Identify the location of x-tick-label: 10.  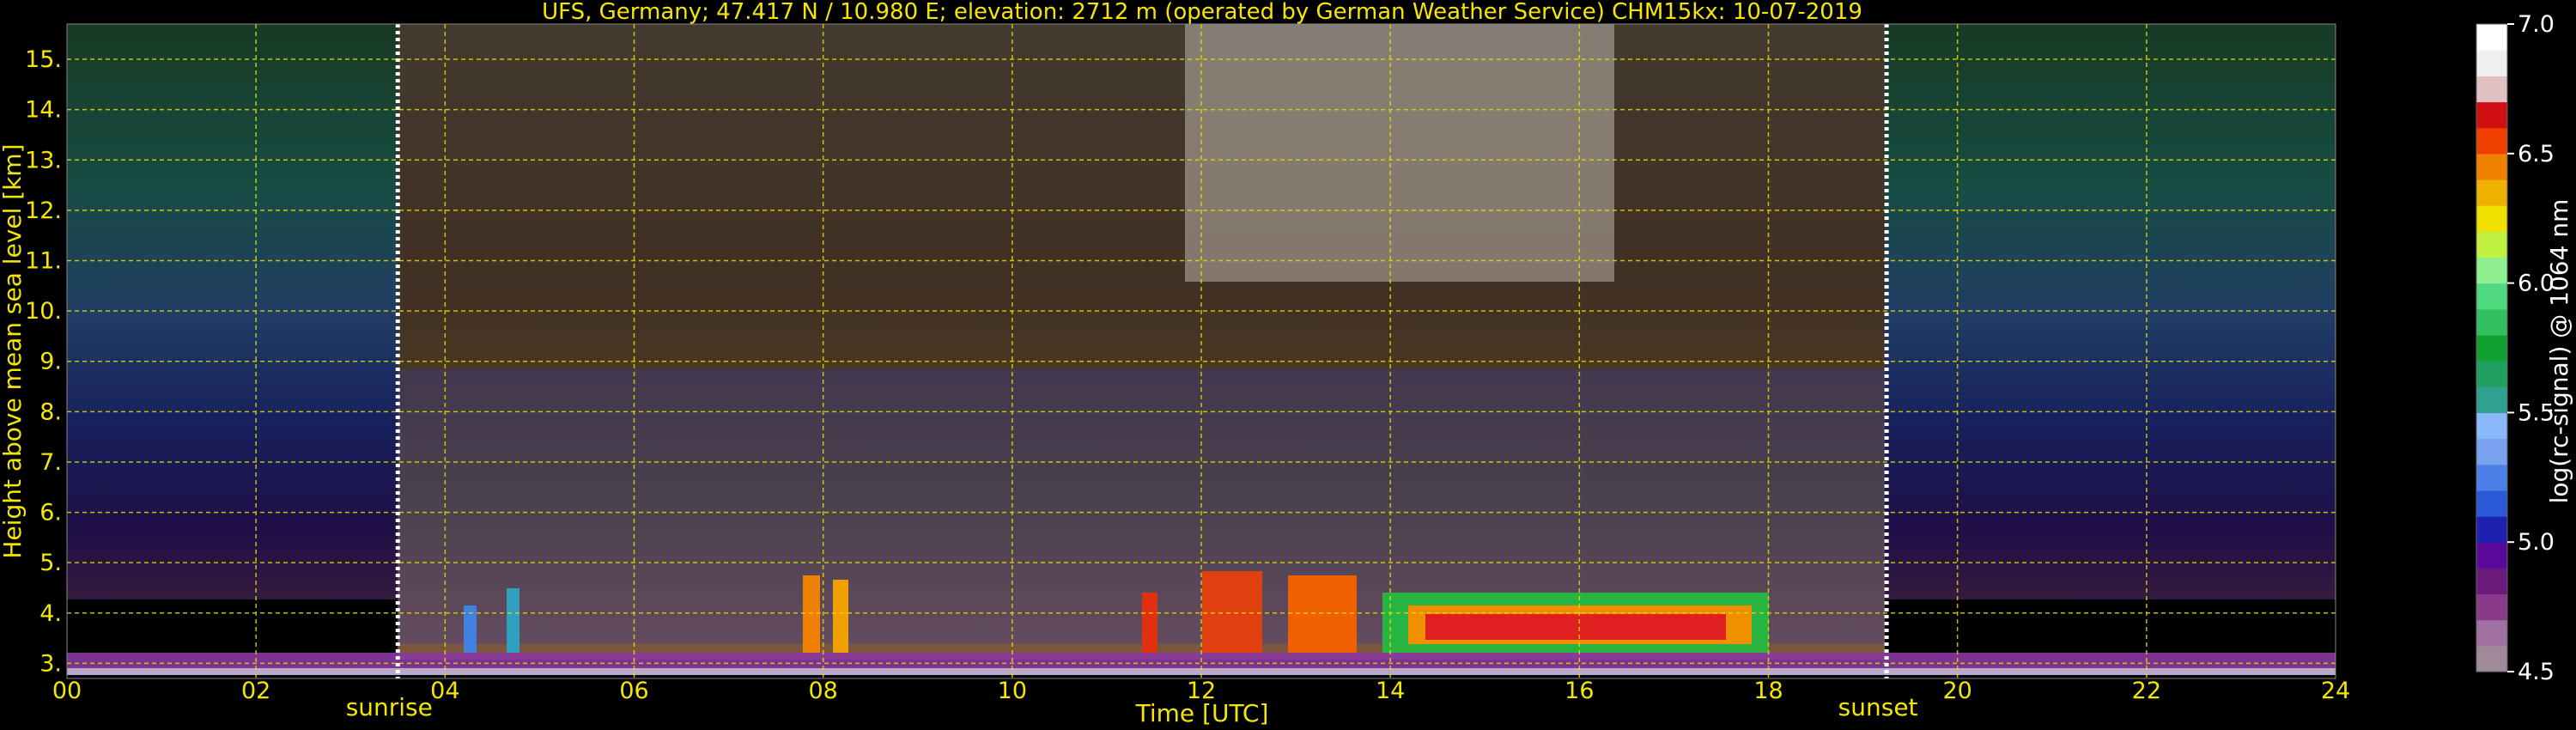
(1013, 691).